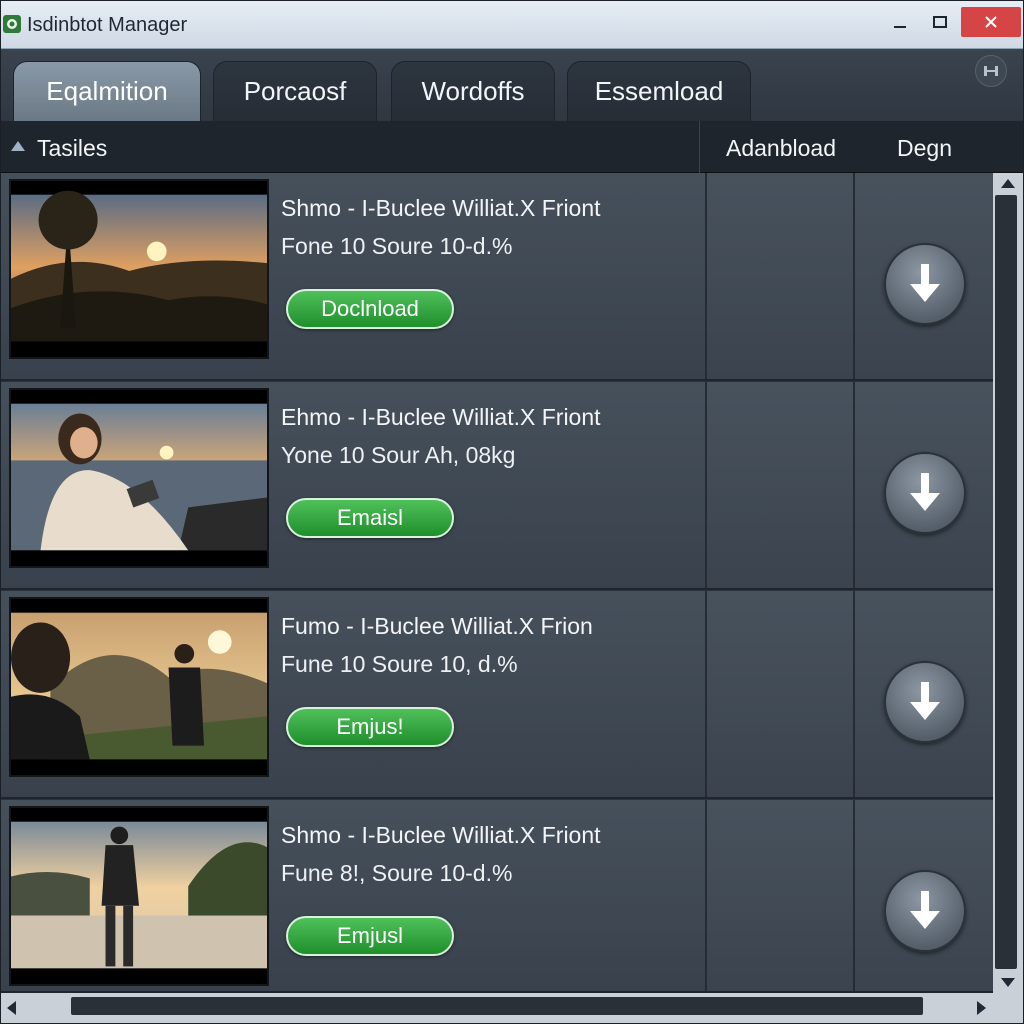  I want to click on item-subtitle: Yone 10 Sour Ah, 08kg, so click(398, 455).